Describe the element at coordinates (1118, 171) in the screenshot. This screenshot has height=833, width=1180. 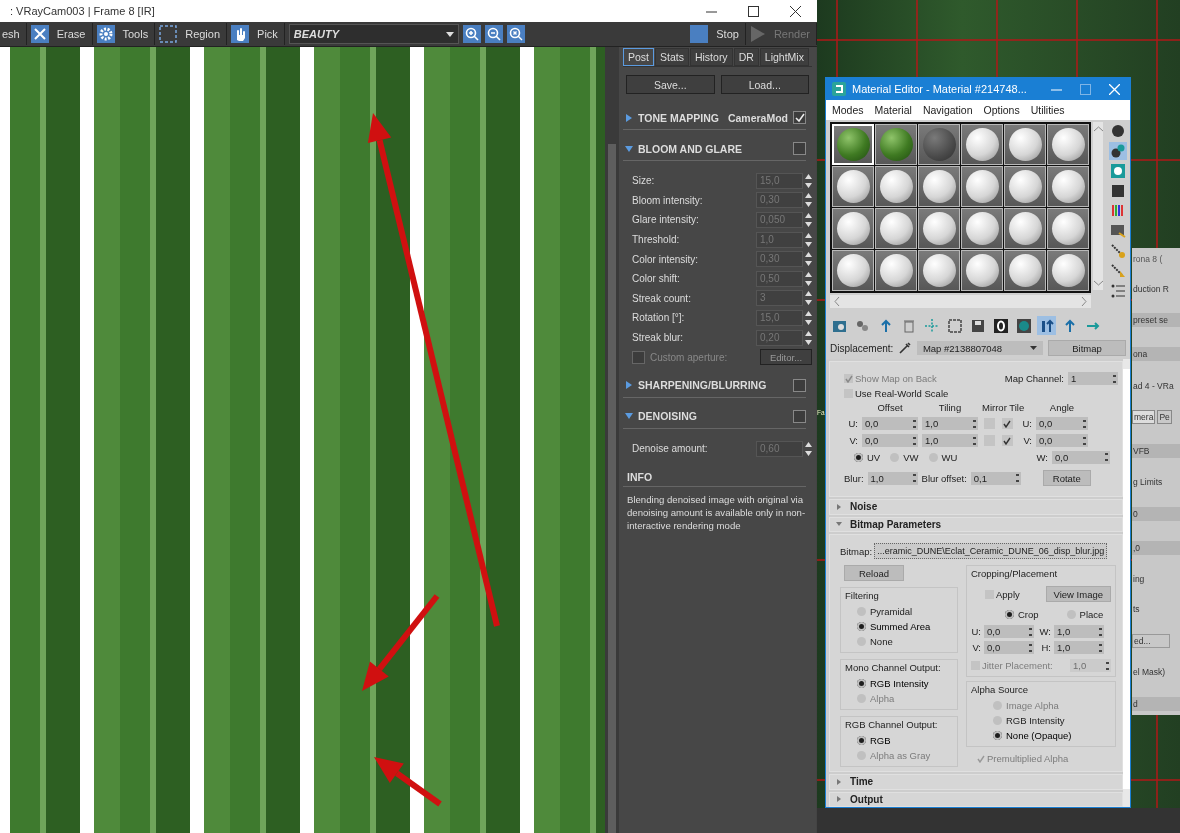
I see `checker-icon` at that location.